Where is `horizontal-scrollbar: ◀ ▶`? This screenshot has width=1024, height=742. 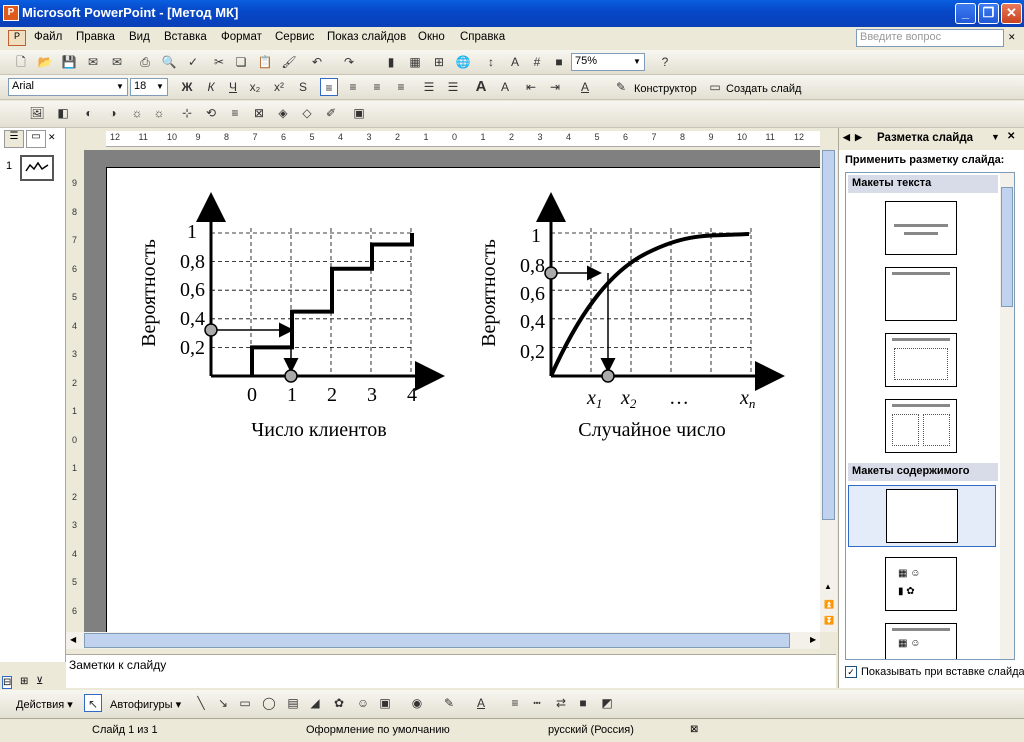
horizontal-scrollbar: ◀ ▶ is located at coordinates (443, 640).